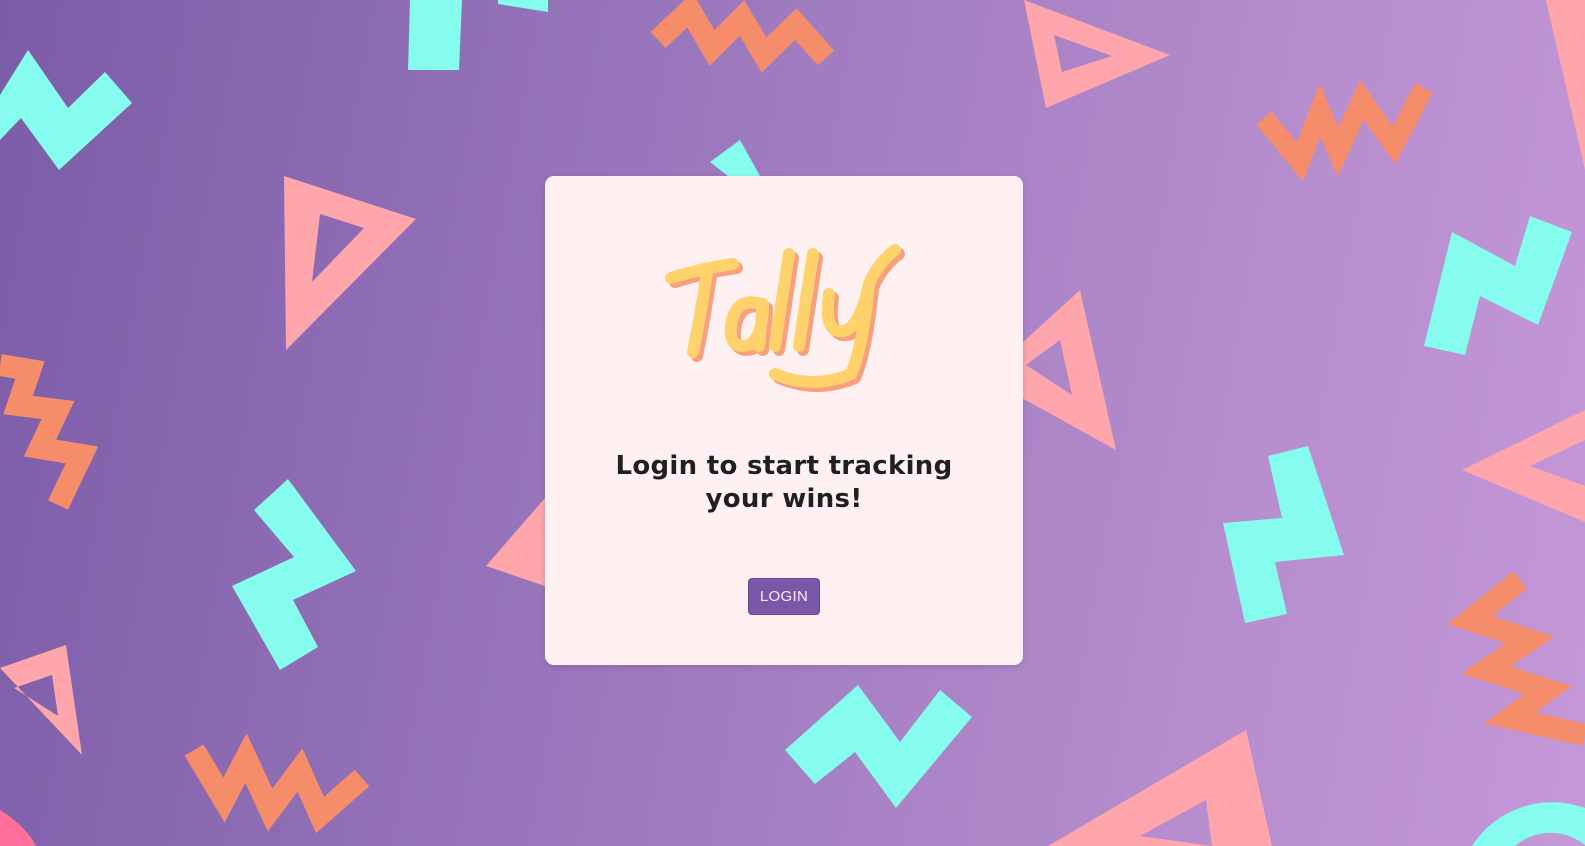 This screenshot has width=1585, height=846. Describe the element at coordinates (785, 318) in the screenshot. I see `tally-logo` at that location.